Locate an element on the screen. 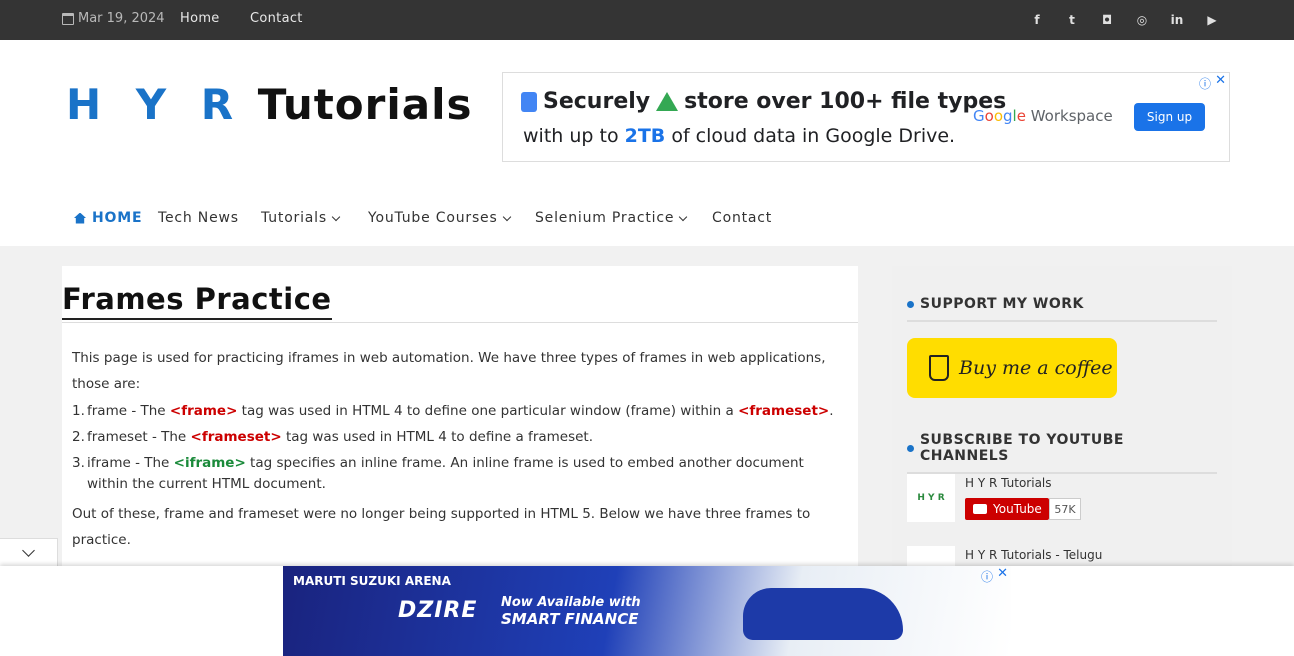 The image size is (1294, 656). nav-item-contact: Contact is located at coordinates (742, 218).